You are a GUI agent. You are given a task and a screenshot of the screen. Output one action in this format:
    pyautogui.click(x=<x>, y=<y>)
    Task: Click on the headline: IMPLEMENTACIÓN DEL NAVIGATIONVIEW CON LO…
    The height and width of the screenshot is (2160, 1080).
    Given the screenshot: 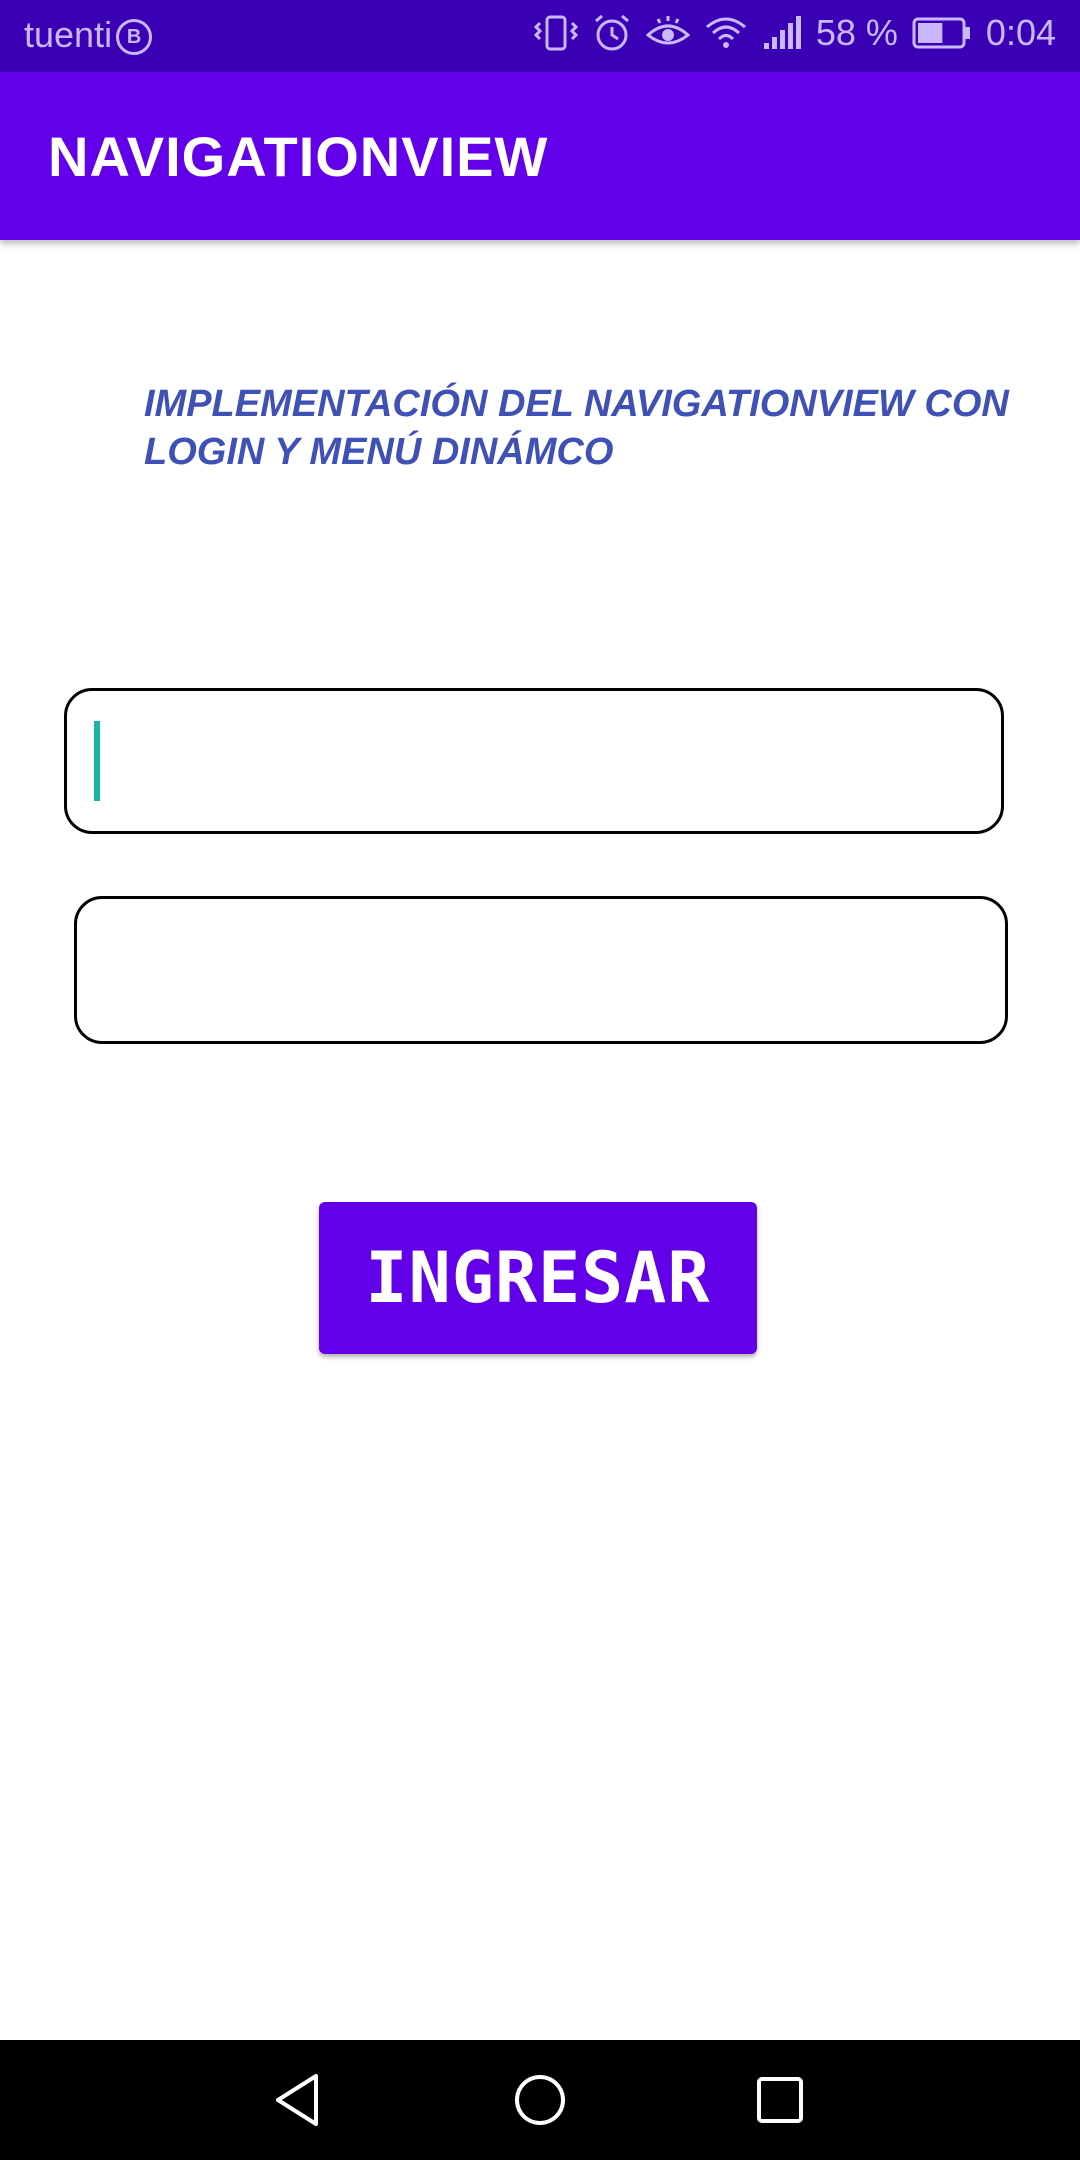 What is the action you would take?
    pyautogui.click(x=576, y=428)
    